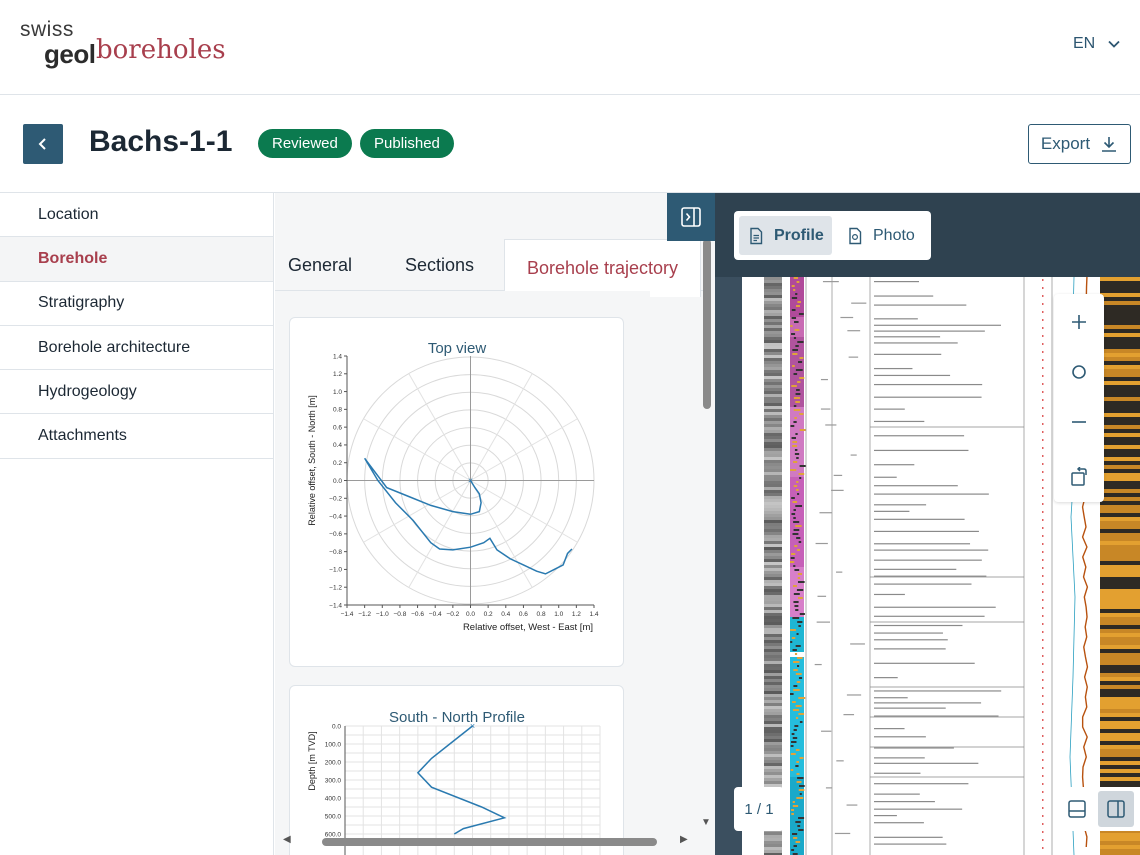 Image resolution: width=1140 pixels, height=855 pixels. What do you see at coordinates (785, 235) in the screenshot?
I see `profile-mode-button: Profile` at bounding box center [785, 235].